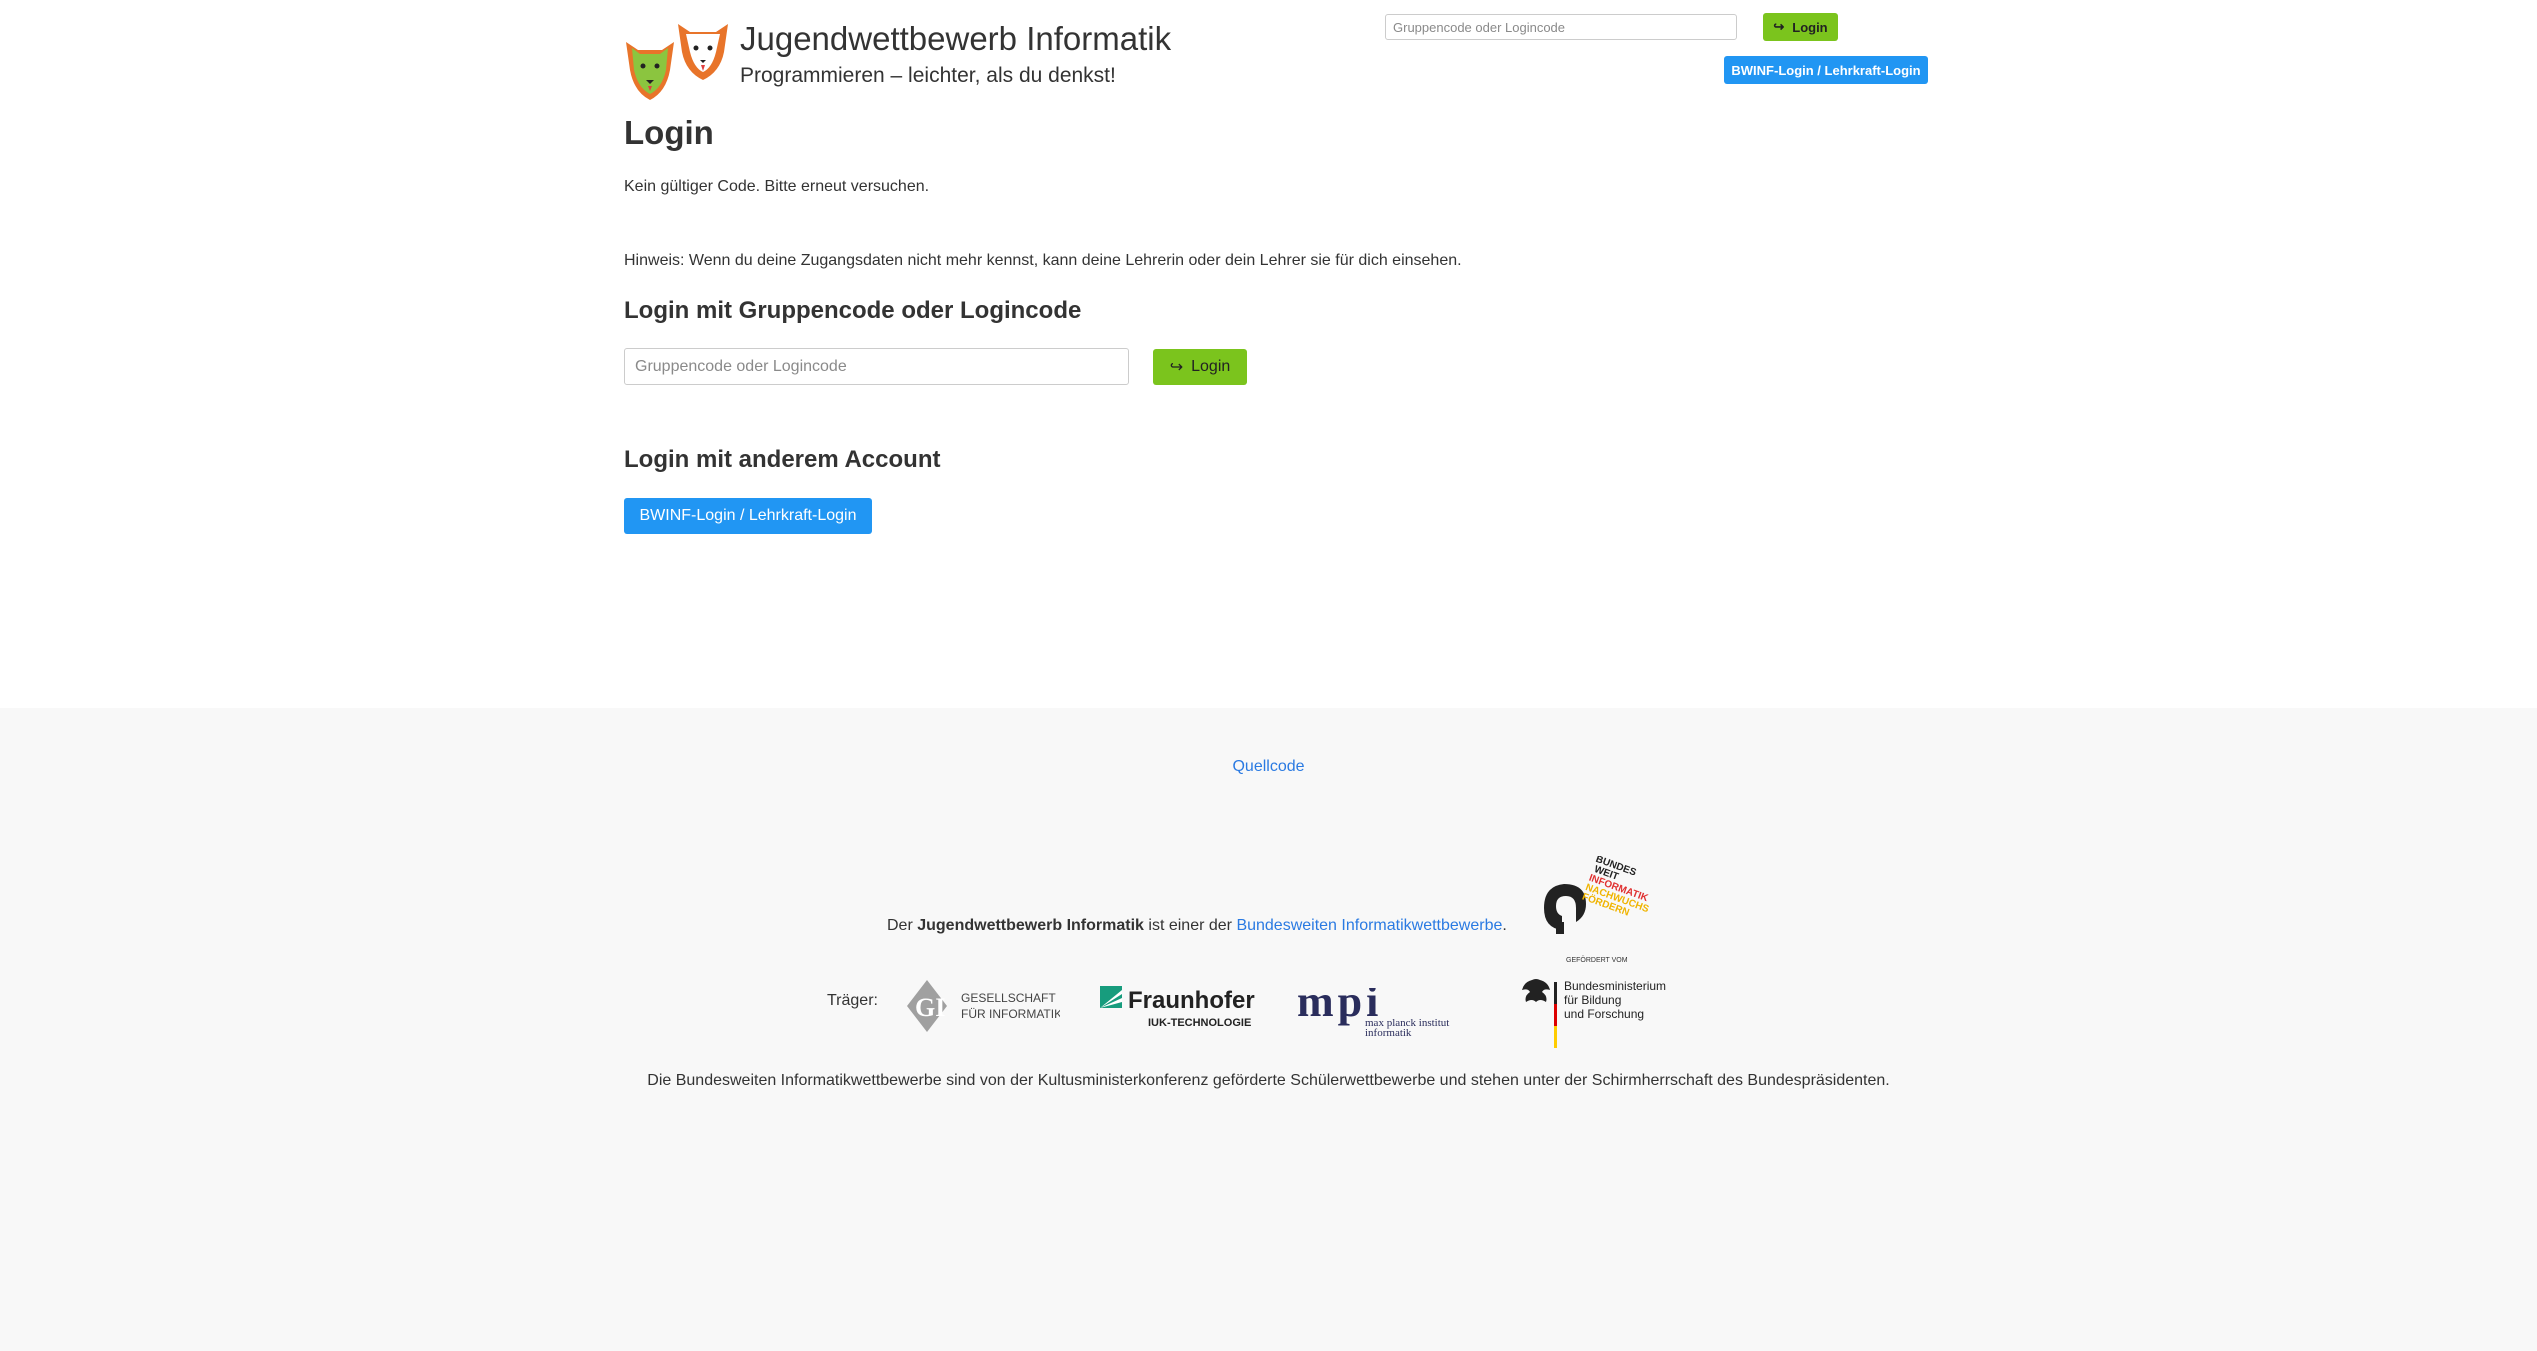 The width and height of the screenshot is (2537, 1351). What do you see at coordinates (1030, 925) in the screenshot?
I see `footer-line-bold: Jugendwettbewerb Informatik` at bounding box center [1030, 925].